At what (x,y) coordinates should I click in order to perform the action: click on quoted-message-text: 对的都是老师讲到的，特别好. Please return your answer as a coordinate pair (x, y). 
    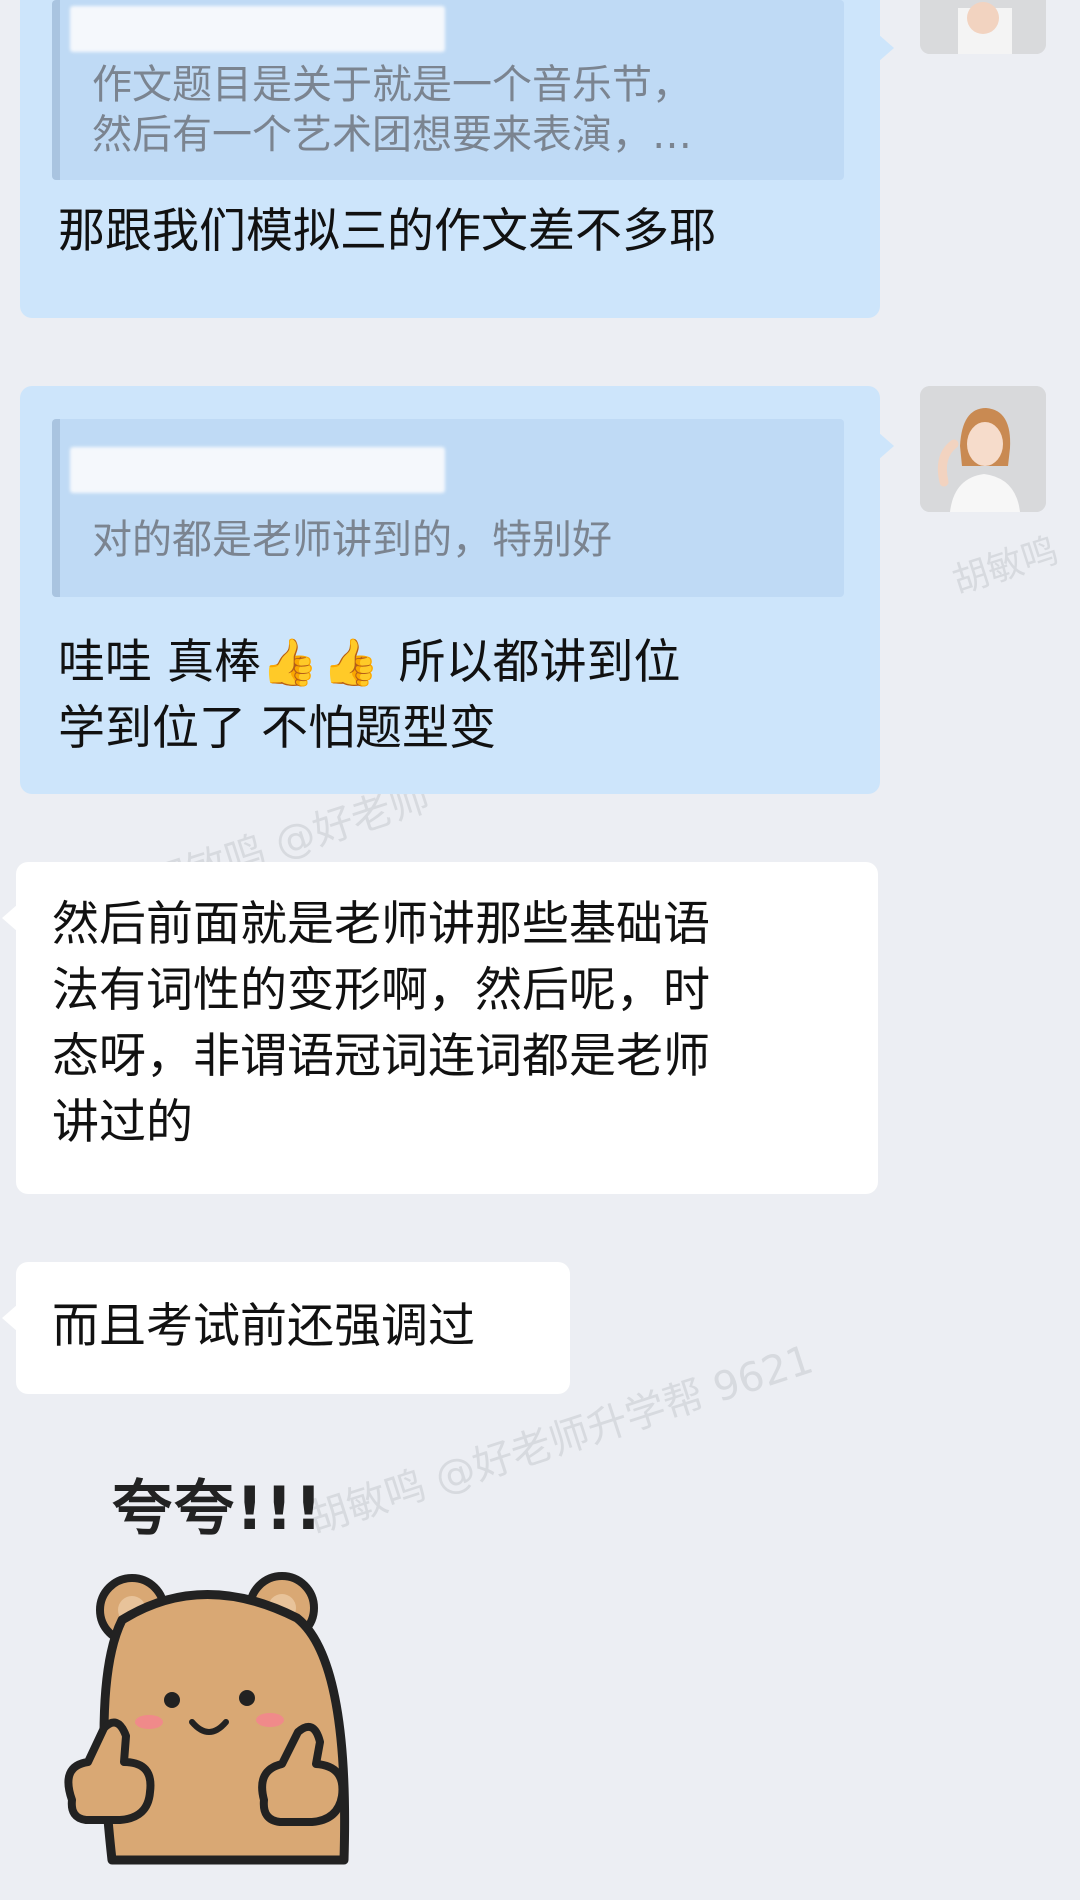
    Looking at the image, I should click on (352, 540).